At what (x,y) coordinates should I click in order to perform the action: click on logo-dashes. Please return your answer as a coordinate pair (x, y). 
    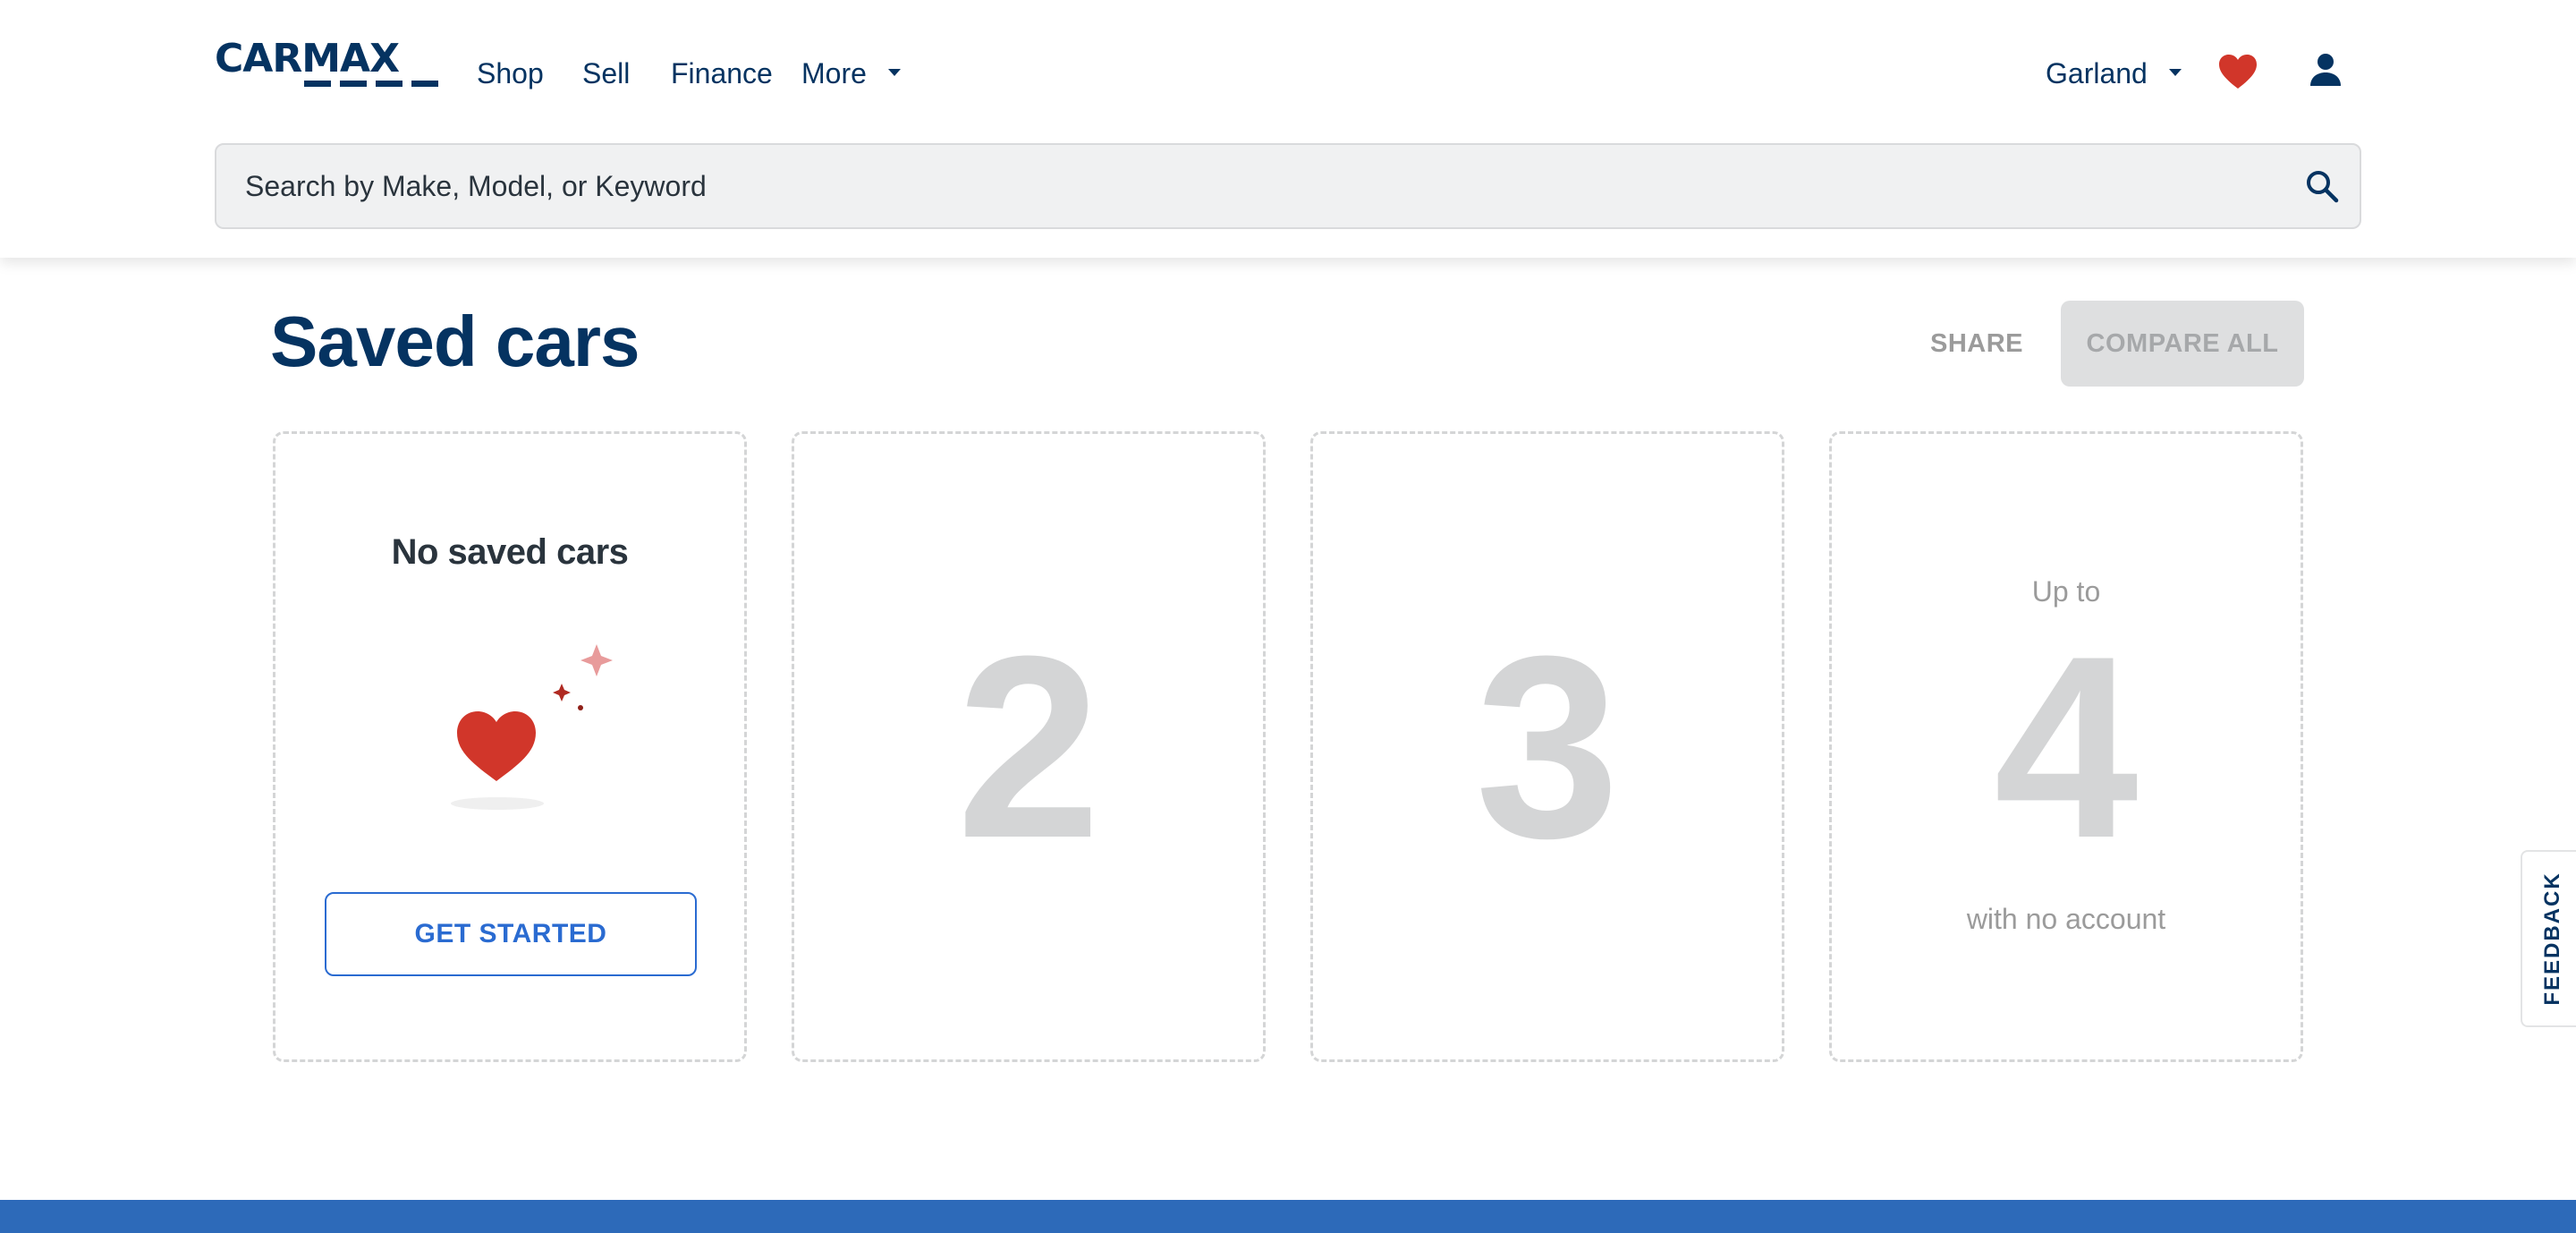
    Looking at the image, I should click on (371, 84).